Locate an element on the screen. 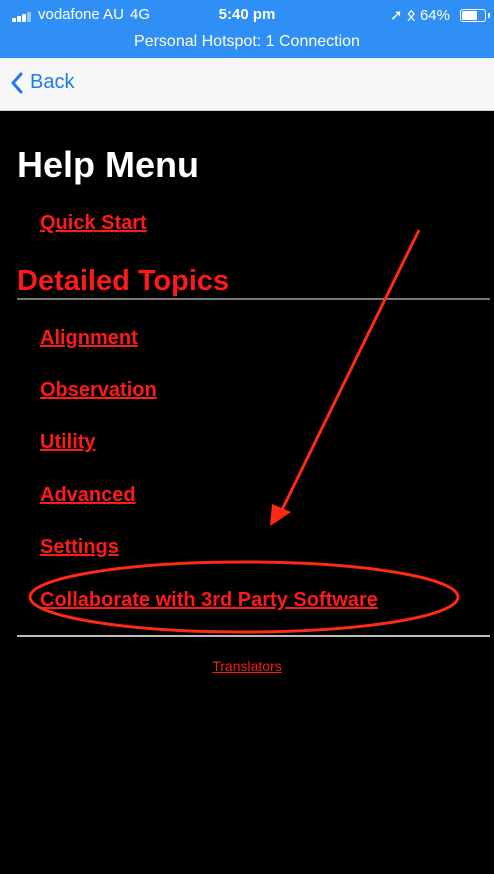 This screenshot has width=494, height=874. annotation-arrow is located at coordinates (349, 373).